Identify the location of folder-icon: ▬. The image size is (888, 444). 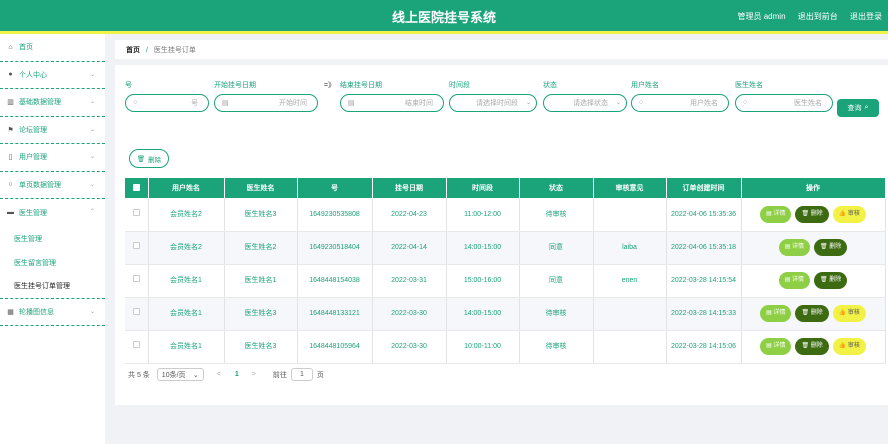
(10, 212).